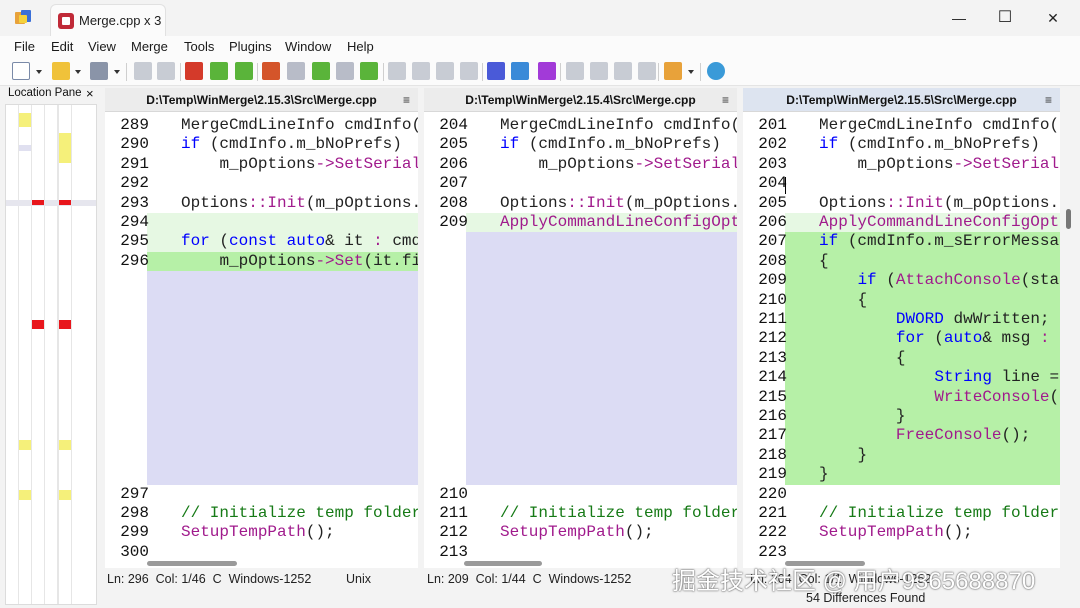 The width and height of the screenshot is (1080, 608). Describe the element at coordinates (62, 46) in the screenshot. I see `menu-edit: Edit` at that location.